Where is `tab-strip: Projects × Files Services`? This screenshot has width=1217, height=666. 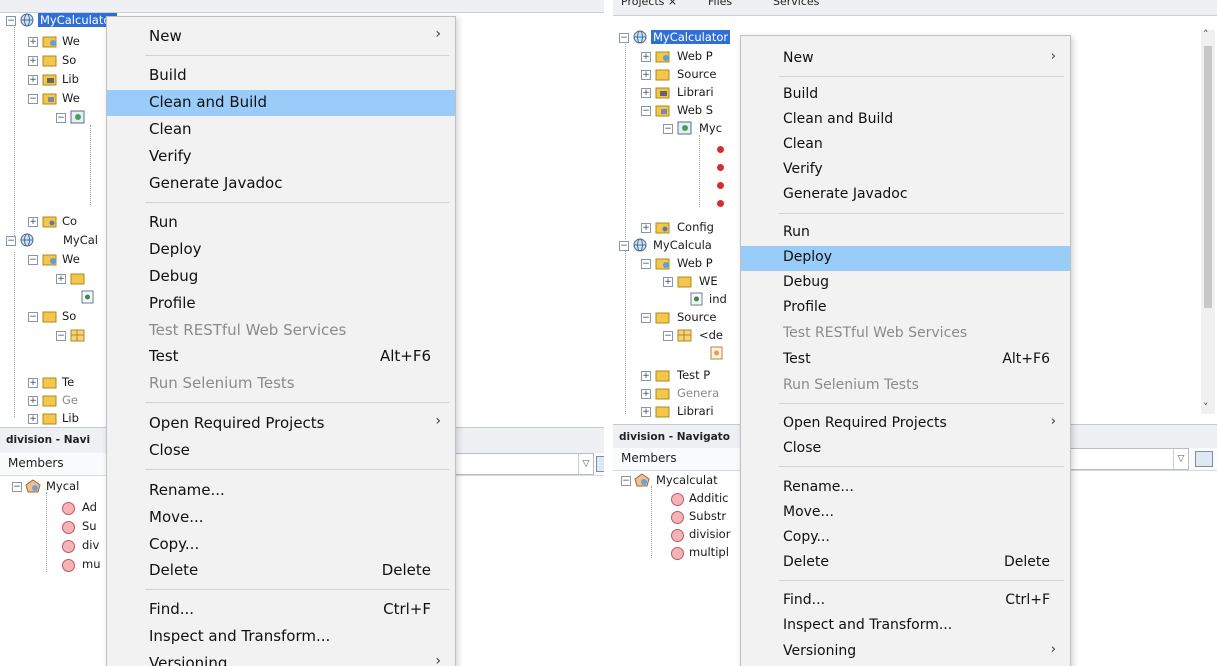
tab-strip: Projects × Files Services is located at coordinates (915, 8).